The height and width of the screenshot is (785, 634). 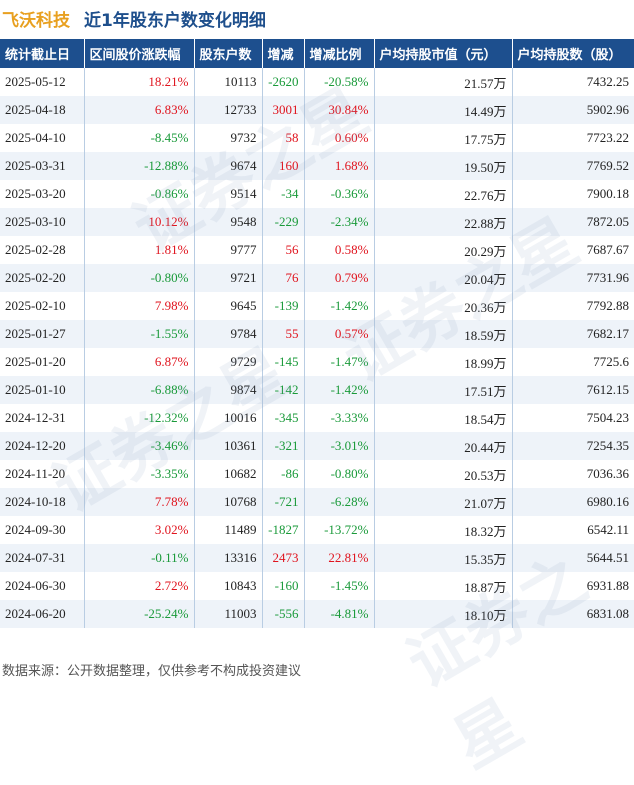 I want to click on cell-change: 2473, so click(x=283, y=558).